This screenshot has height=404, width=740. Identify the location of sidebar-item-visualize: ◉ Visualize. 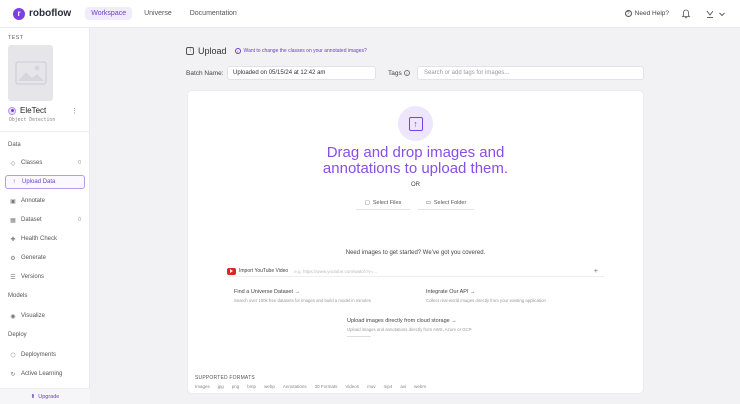
(45, 316).